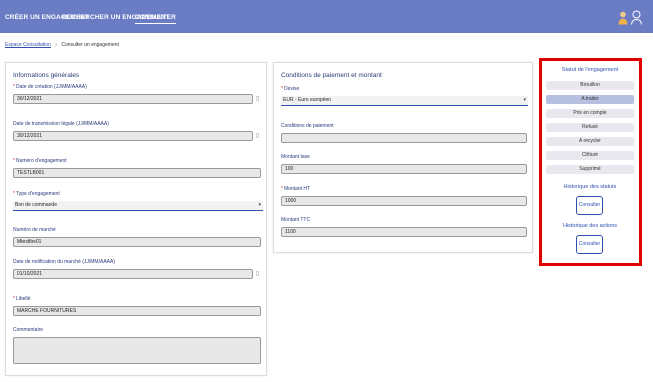 This screenshot has width=653, height=382. I want to click on comment-textarea, so click(137, 350).